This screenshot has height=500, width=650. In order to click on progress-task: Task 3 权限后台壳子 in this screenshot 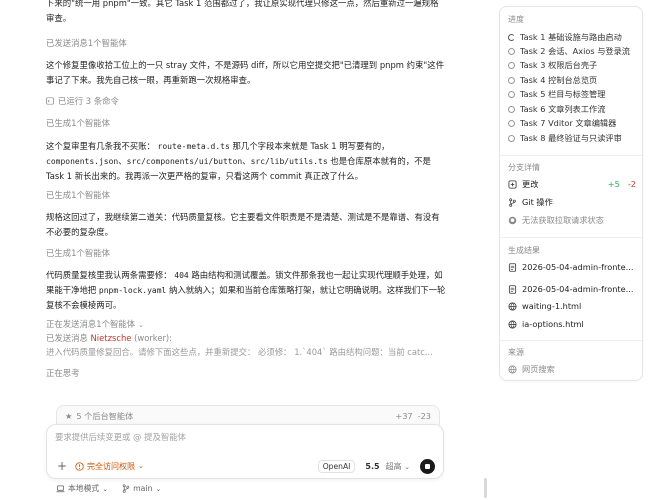, I will do `click(573, 65)`.